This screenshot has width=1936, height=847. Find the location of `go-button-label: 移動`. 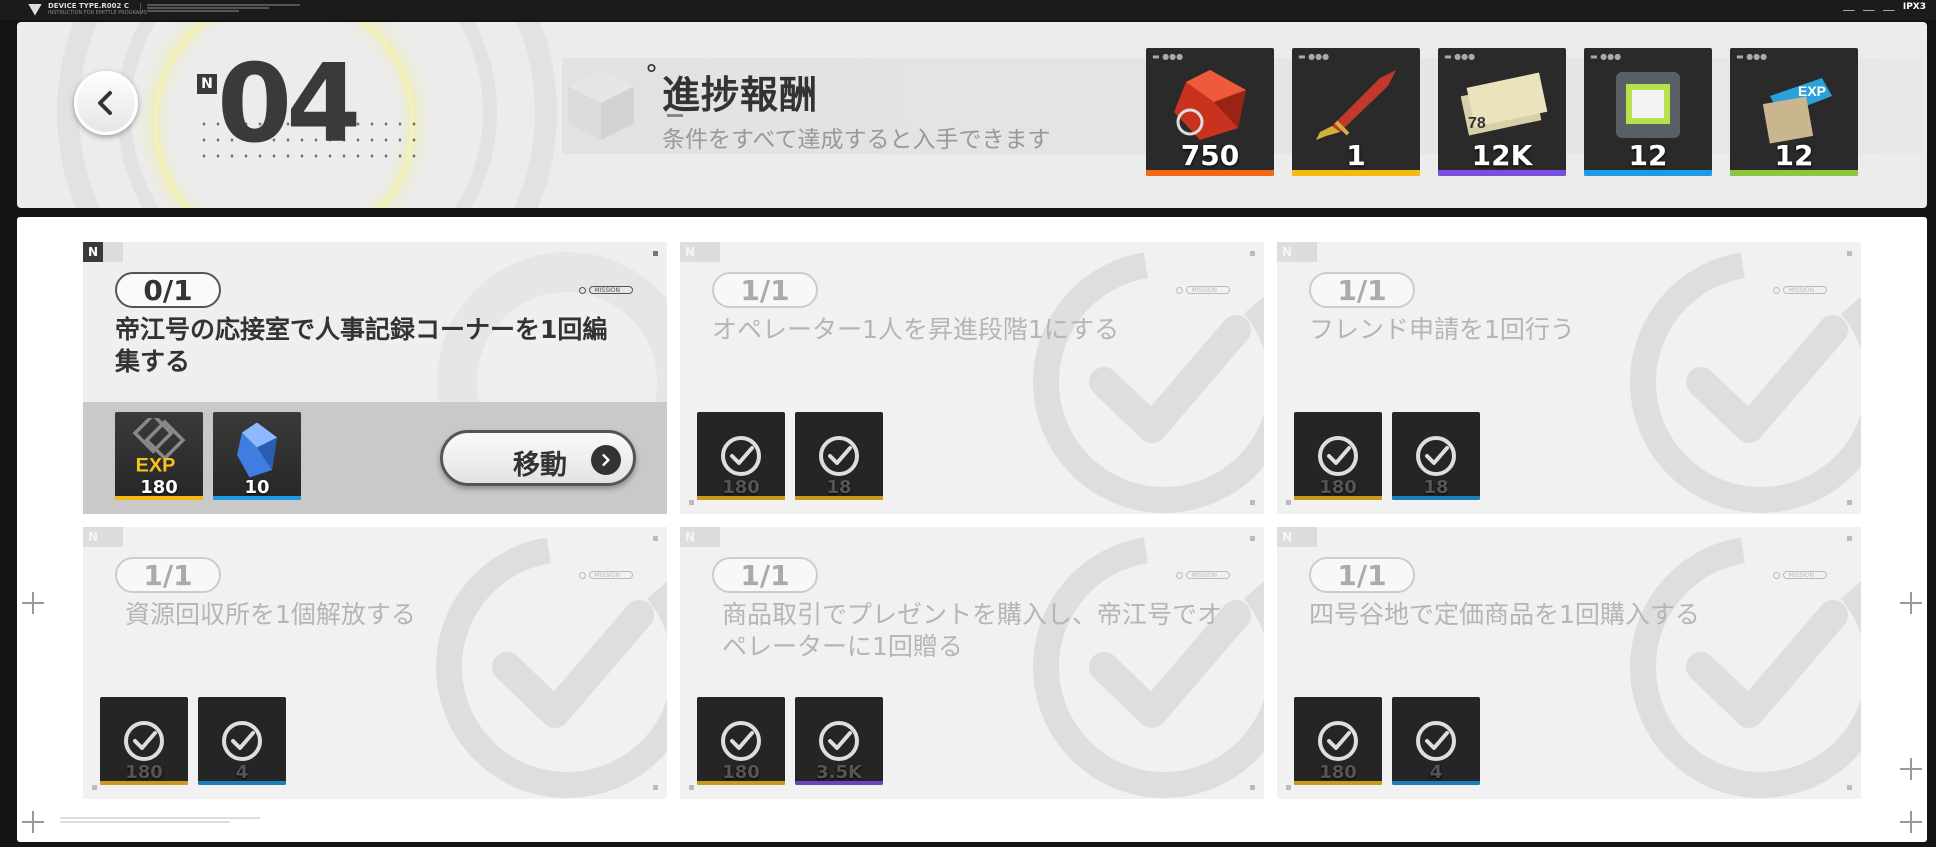

go-button-label: 移動 is located at coordinates (540, 465).